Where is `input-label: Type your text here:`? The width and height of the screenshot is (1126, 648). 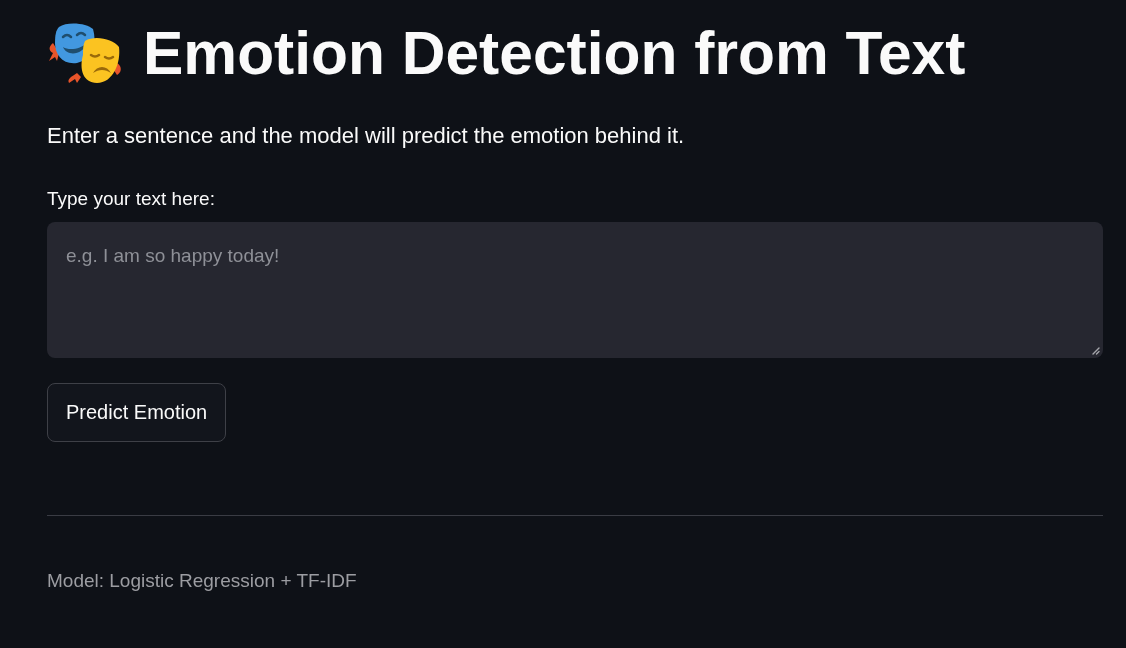 input-label: Type your text here: is located at coordinates (131, 199).